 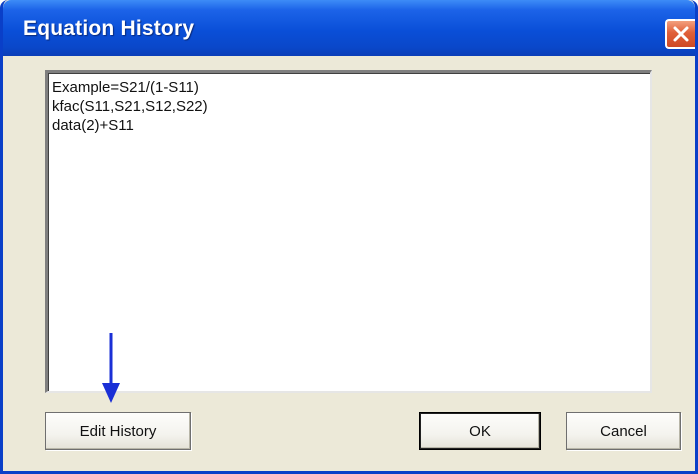 What do you see at coordinates (125, 88) in the screenshot?
I see `list-item: Example=S21/(1-S11)` at bounding box center [125, 88].